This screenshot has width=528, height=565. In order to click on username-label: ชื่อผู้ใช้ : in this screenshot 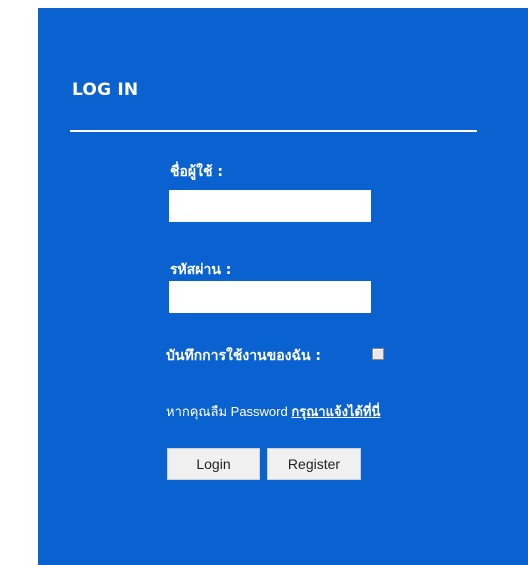, I will do `click(196, 172)`.